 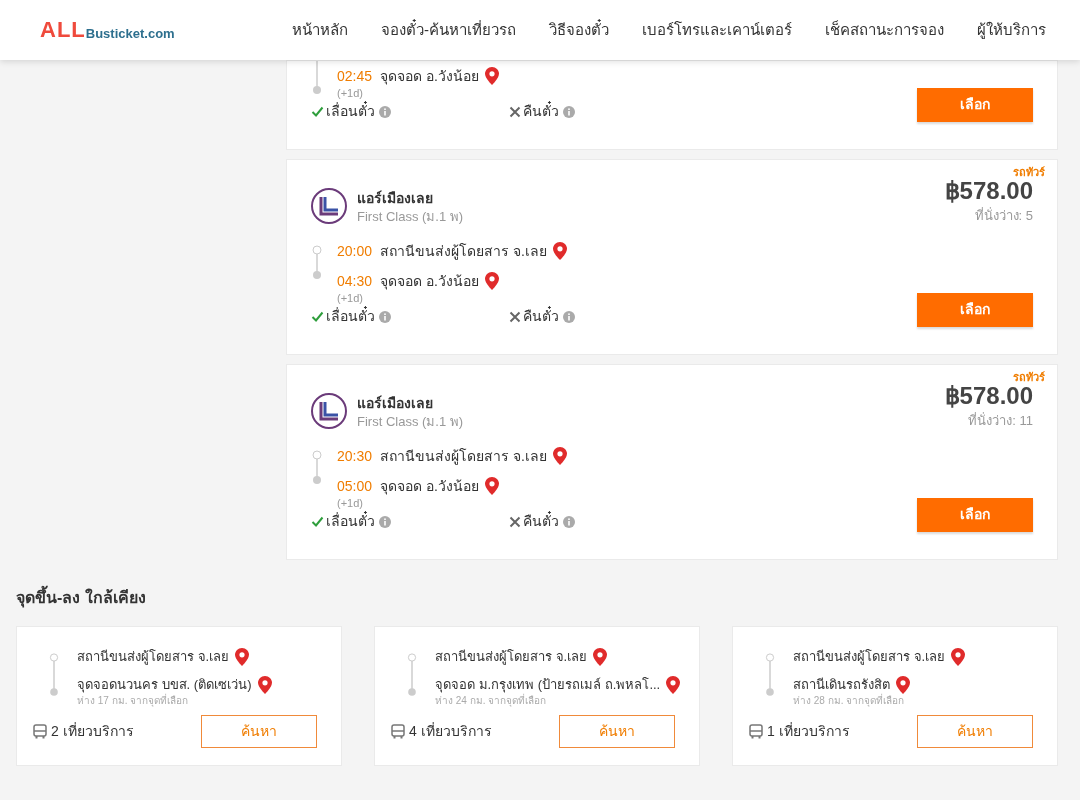 I want to click on departure-time: 05:00, so click(x=355, y=486).